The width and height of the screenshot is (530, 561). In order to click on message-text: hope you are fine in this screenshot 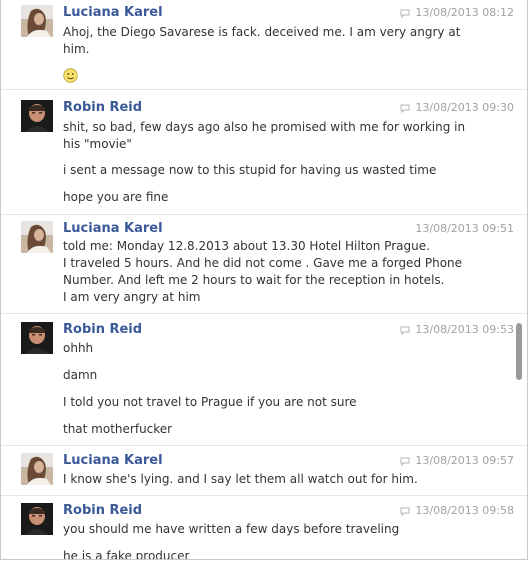, I will do `click(116, 197)`.